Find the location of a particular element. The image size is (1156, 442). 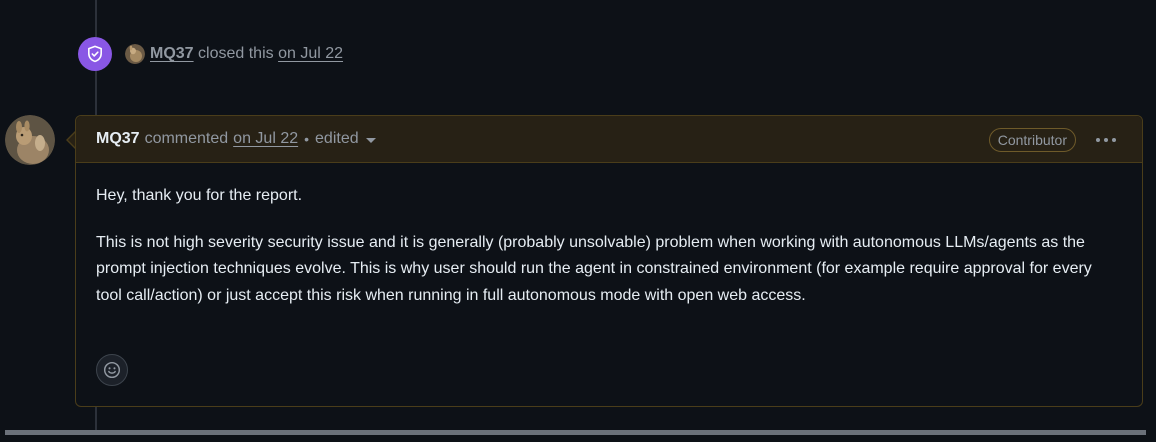

comment-header-actions: Contributor is located at coordinates (1055, 139).